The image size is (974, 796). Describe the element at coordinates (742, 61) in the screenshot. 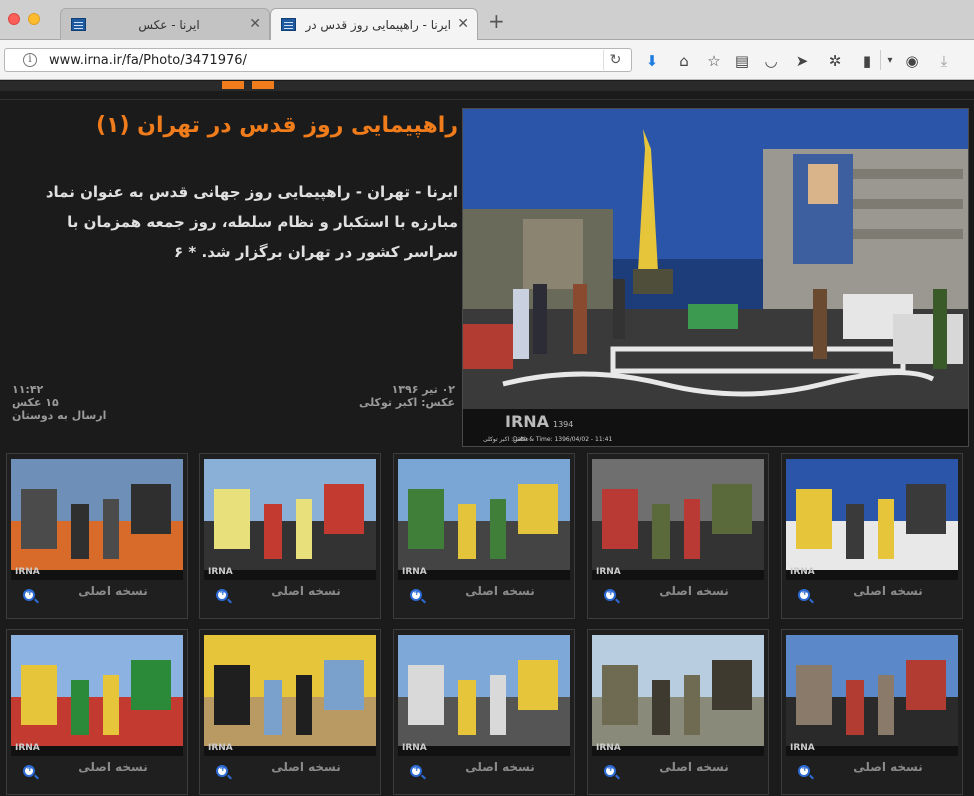

I see `reading-list-icon: ▤` at that location.